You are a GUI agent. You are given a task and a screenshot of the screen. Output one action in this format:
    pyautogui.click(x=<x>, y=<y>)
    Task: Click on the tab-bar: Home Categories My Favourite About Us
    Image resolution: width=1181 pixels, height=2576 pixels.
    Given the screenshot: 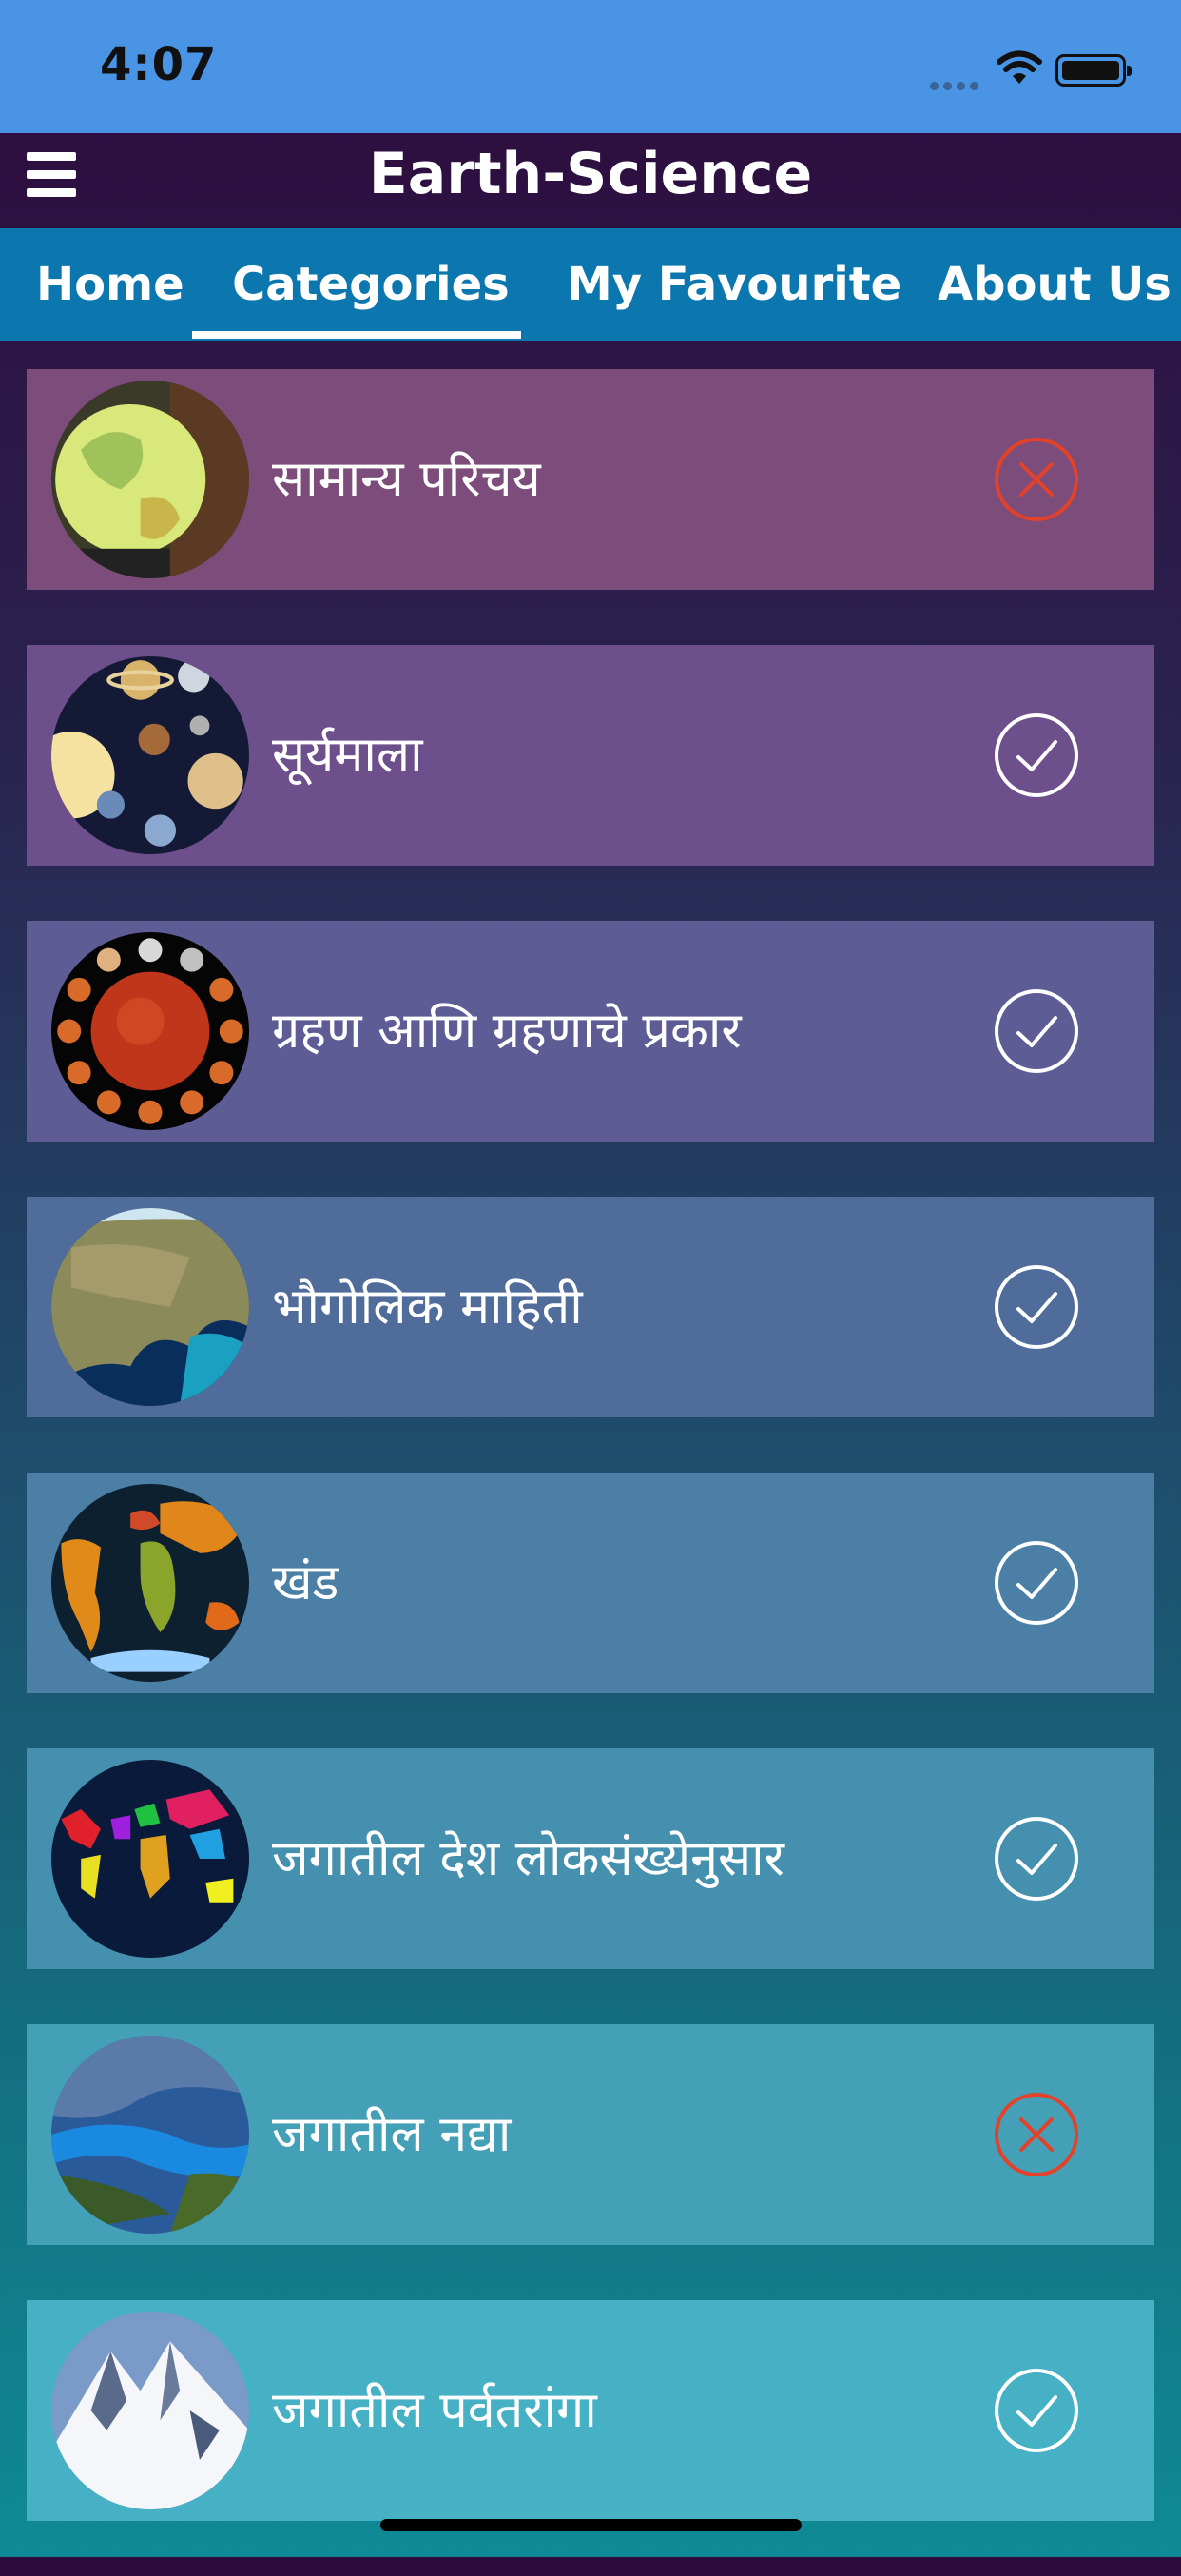 What is the action you would take?
    pyautogui.click(x=590, y=285)
    